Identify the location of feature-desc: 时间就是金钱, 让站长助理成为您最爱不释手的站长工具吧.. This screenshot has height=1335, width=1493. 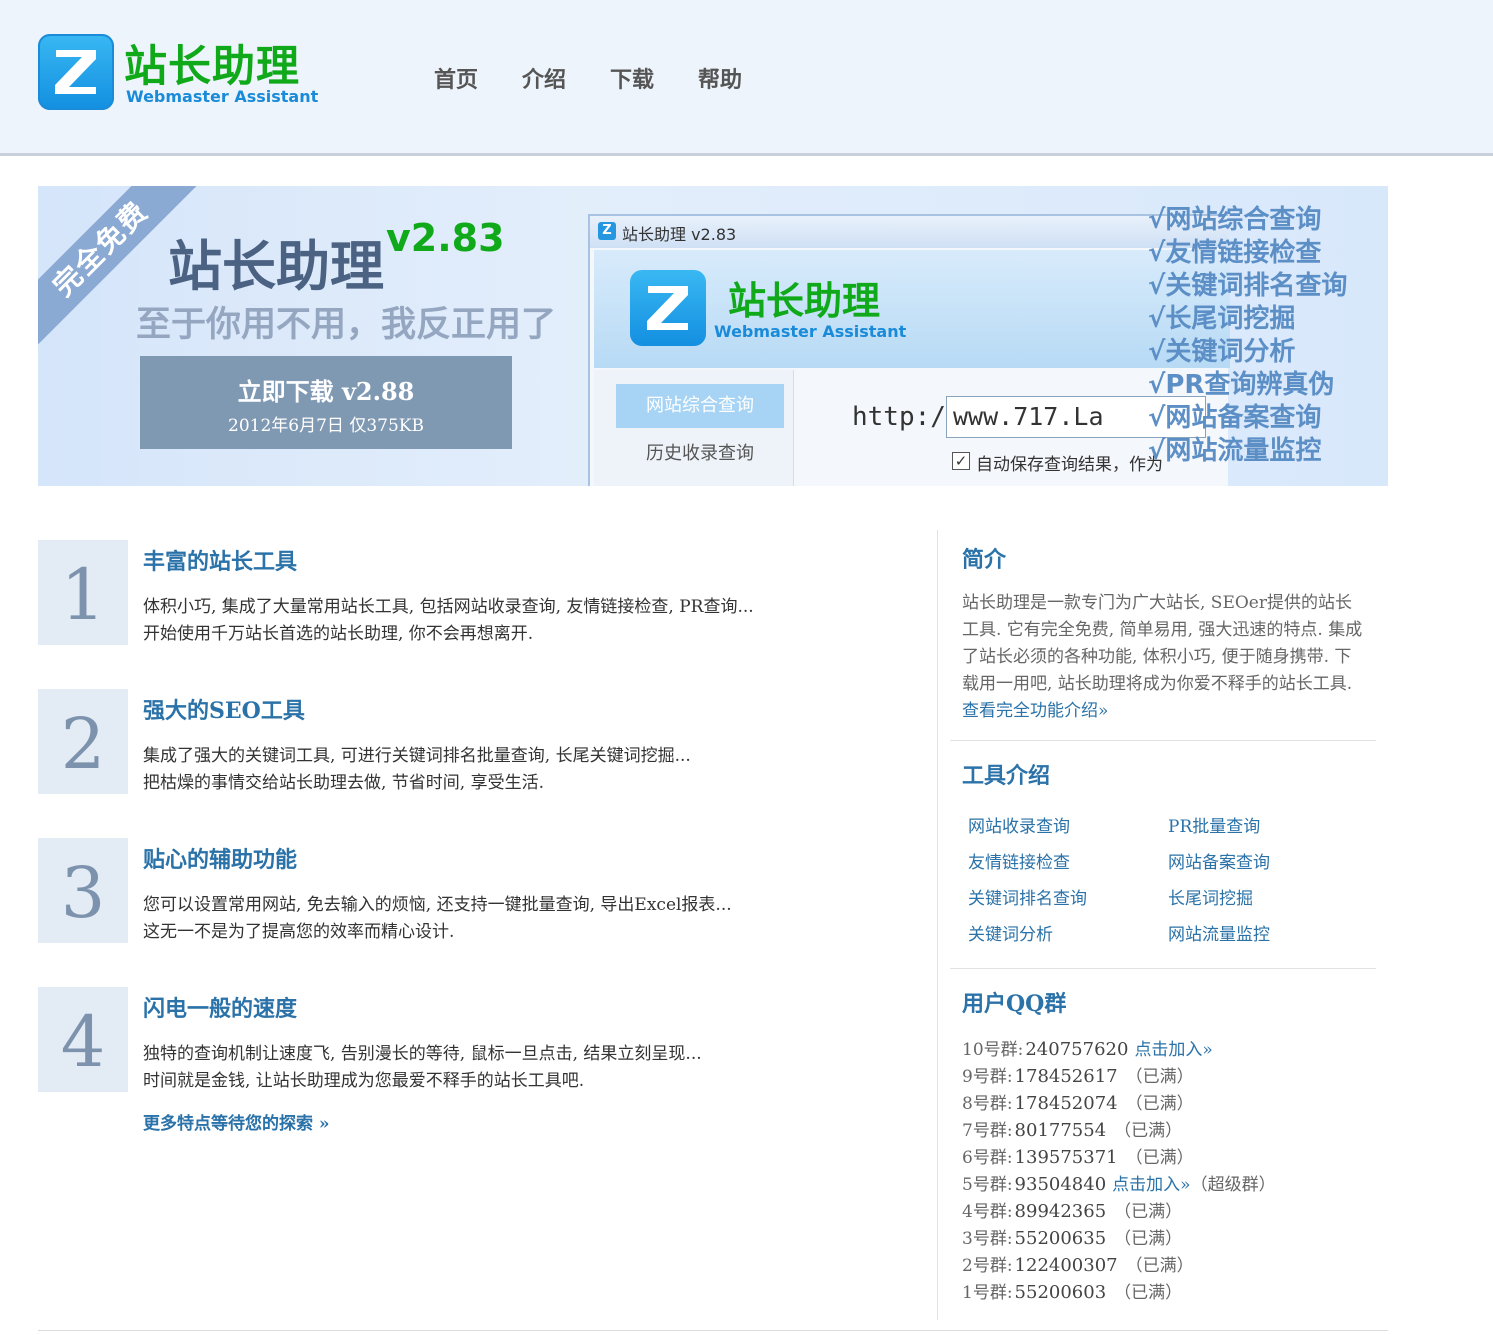
(364, 1081).